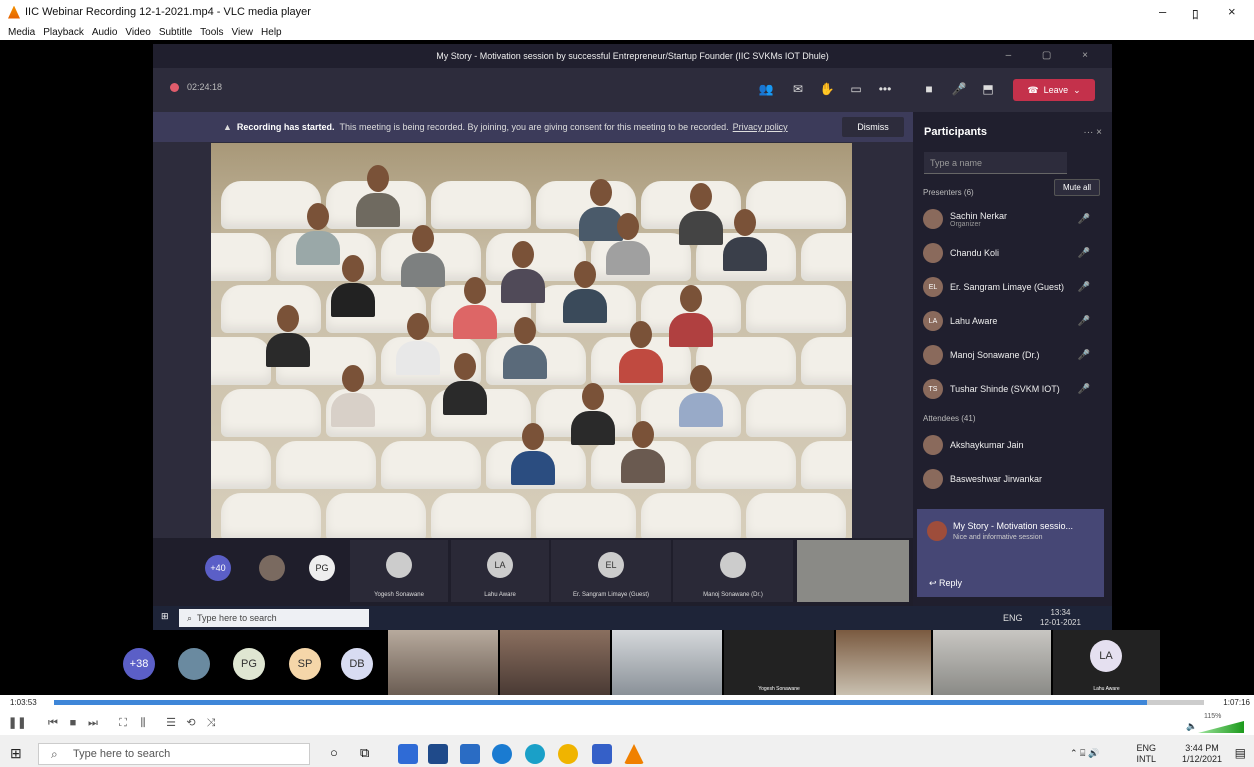 The image size is (1254, 767). I want to click on clock: 3:44 PM 1/12/2021, so click(1202, 754).